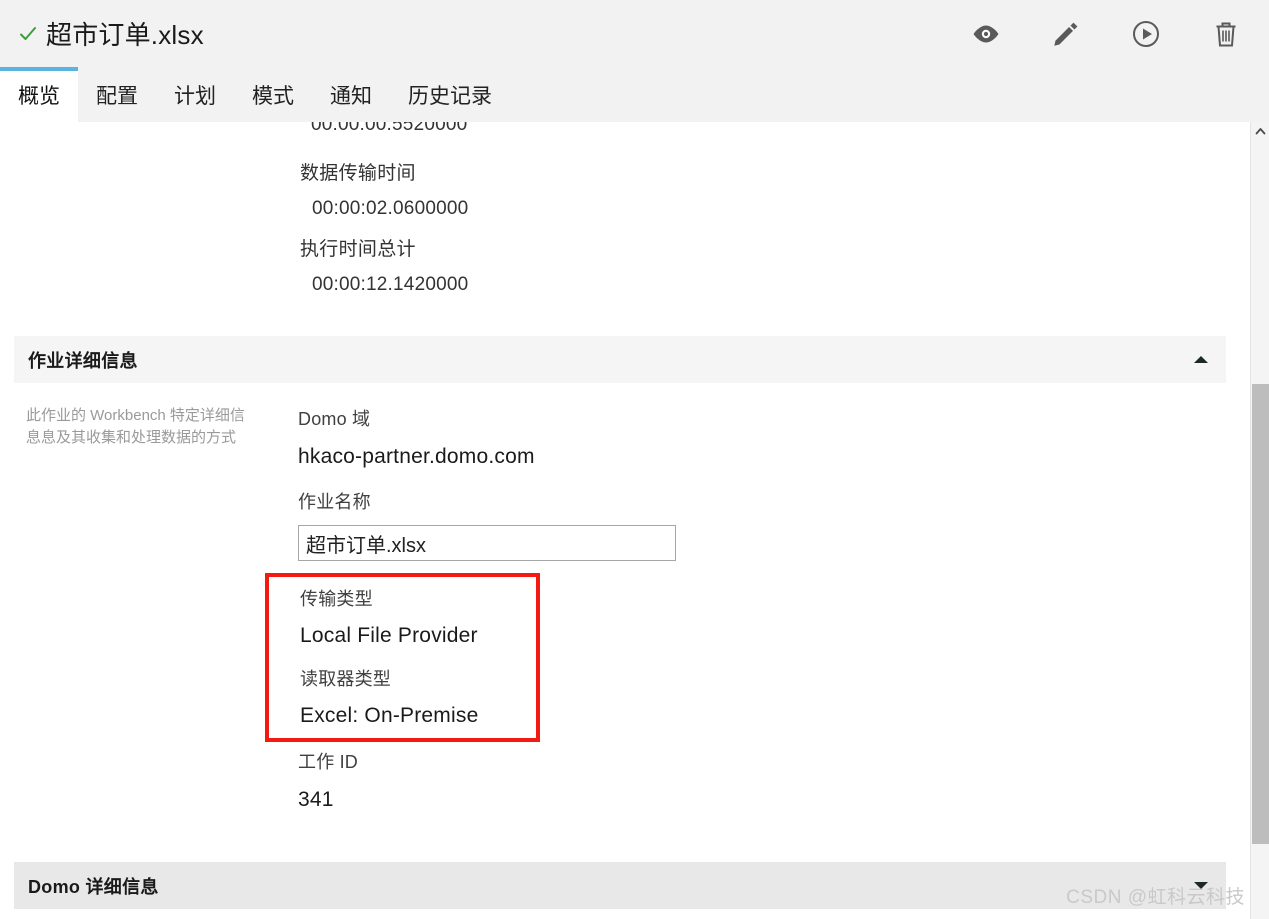 The image size is (1269, 919). I want to click on tab-history-label: 历史记录, so click(450, 96).